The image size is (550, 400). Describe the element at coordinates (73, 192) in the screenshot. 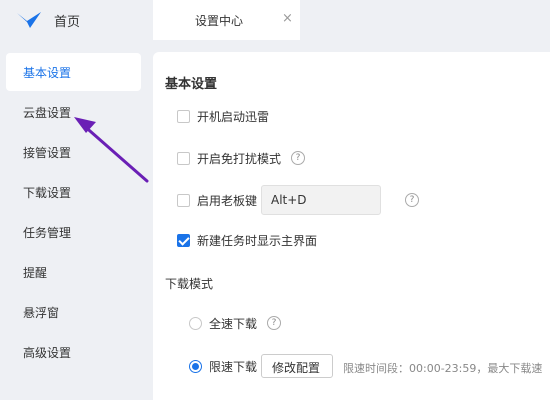

I see `sidebar-item-download: 下载设置` at that location.